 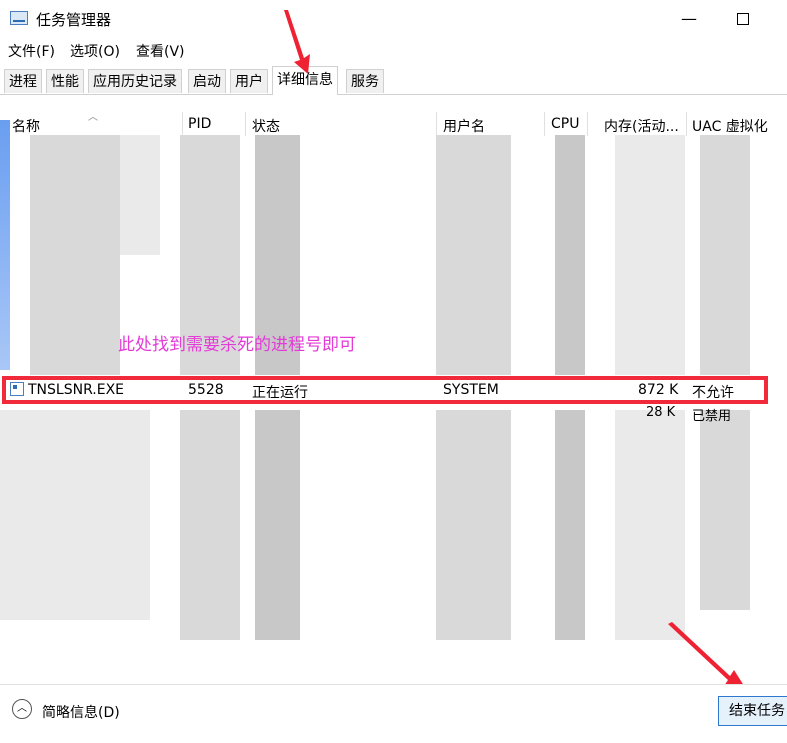 I want to click on column-pid: PID, so click(x=199, y=124).